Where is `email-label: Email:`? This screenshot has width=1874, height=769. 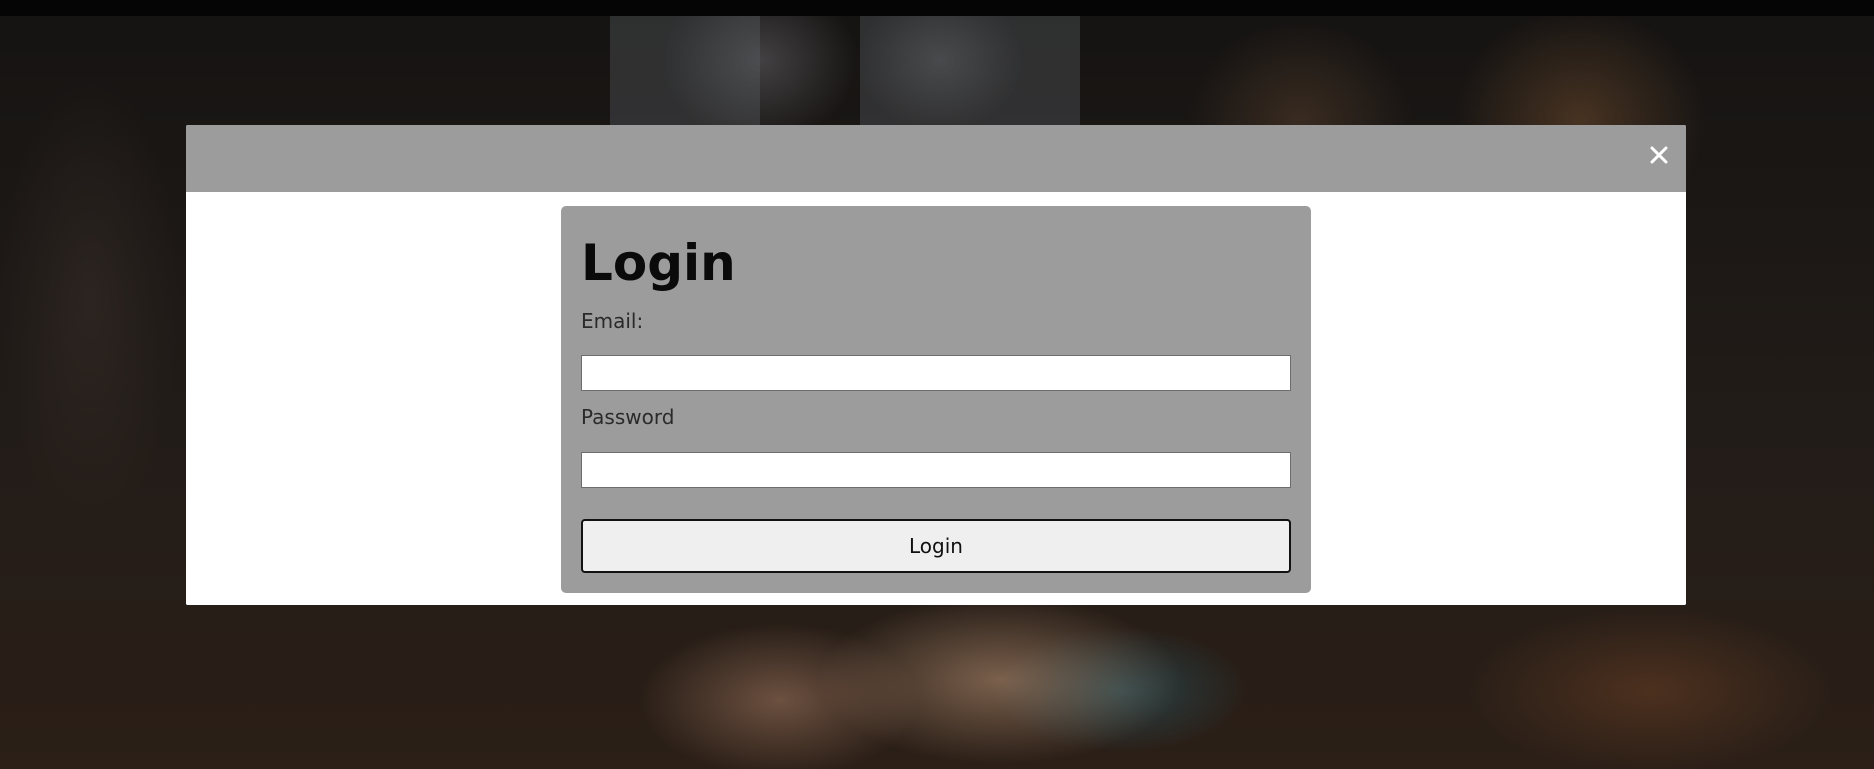 email-label: Email: is located at coordinates (612, 321).